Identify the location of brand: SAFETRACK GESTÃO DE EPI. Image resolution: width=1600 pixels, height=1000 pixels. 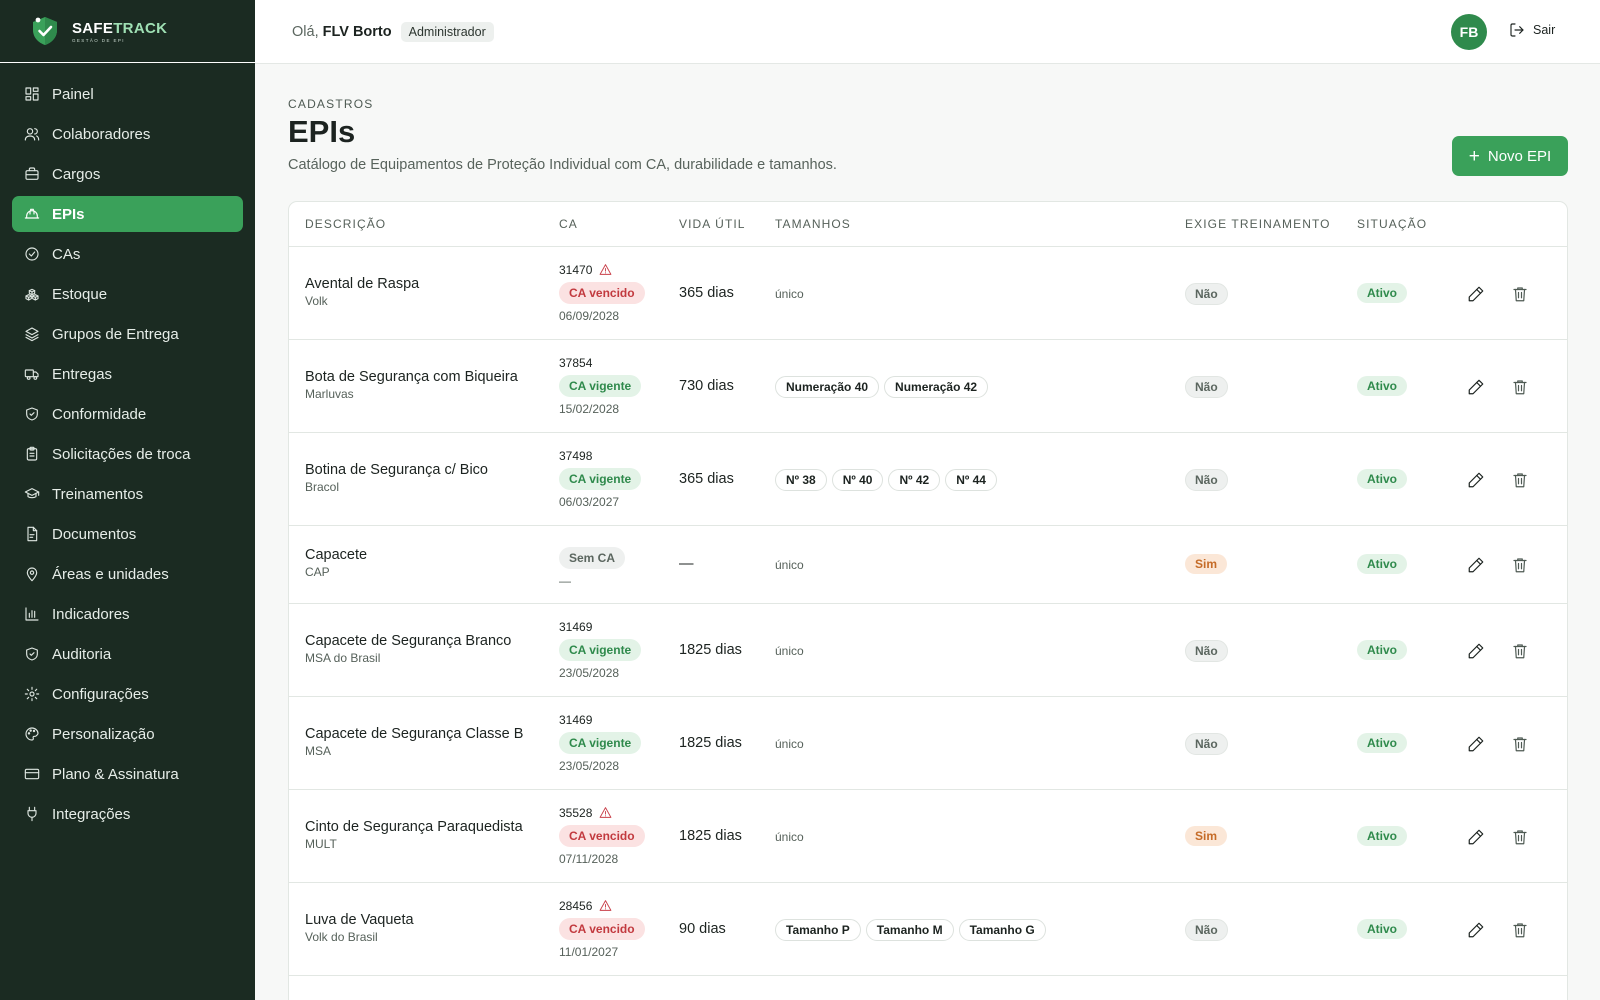
(127, 31).